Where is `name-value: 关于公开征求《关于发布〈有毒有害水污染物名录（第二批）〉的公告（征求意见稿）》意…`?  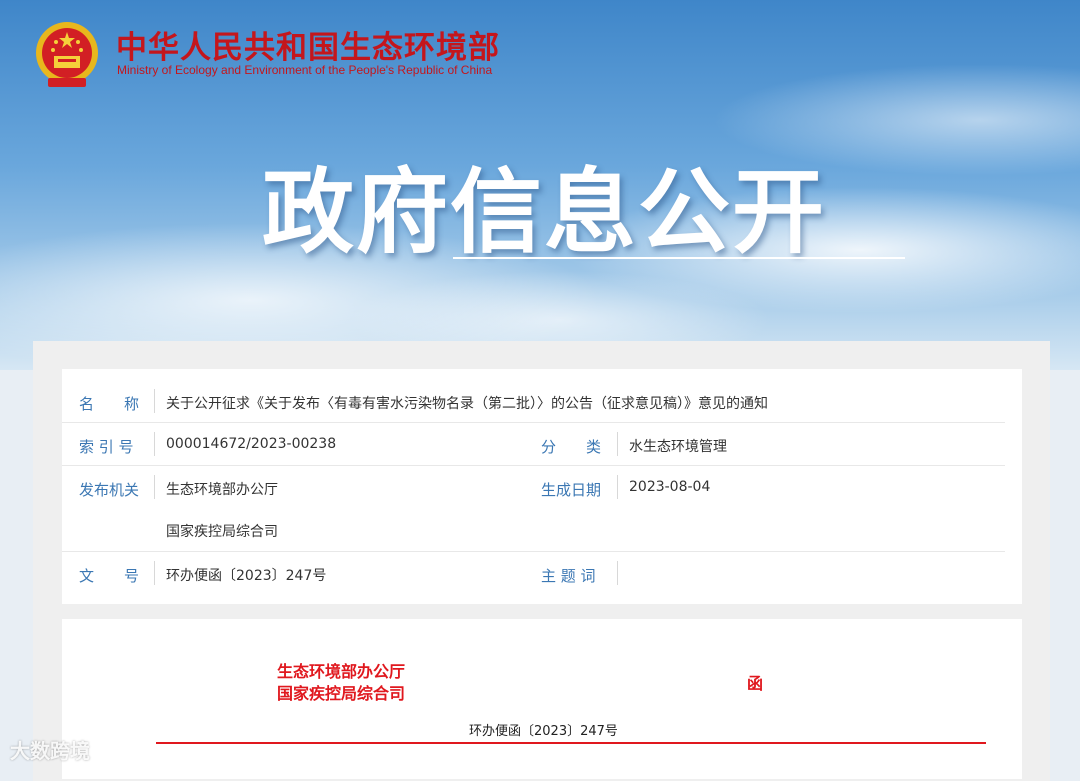 name-value: 关于公开征求《关于发布〈有毒有害水污染物名录（第二批）〉的公告（征求意见稿）》意… is located at coordinates (467, 404).